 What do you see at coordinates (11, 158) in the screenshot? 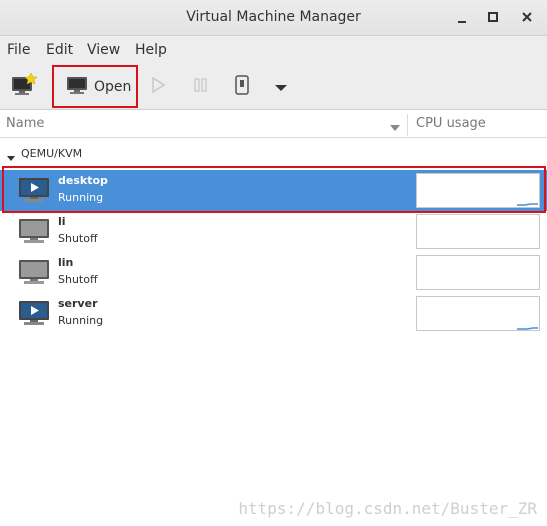
I see `expand-arrow-icon` at bounding box center [11, 158].